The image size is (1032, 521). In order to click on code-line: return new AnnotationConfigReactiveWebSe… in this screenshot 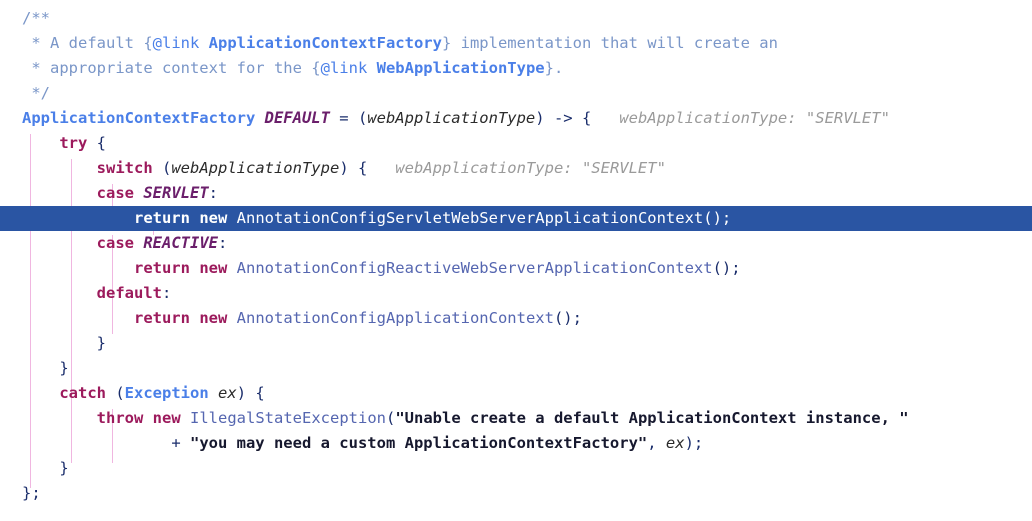, I will do `click(516, 268)`.